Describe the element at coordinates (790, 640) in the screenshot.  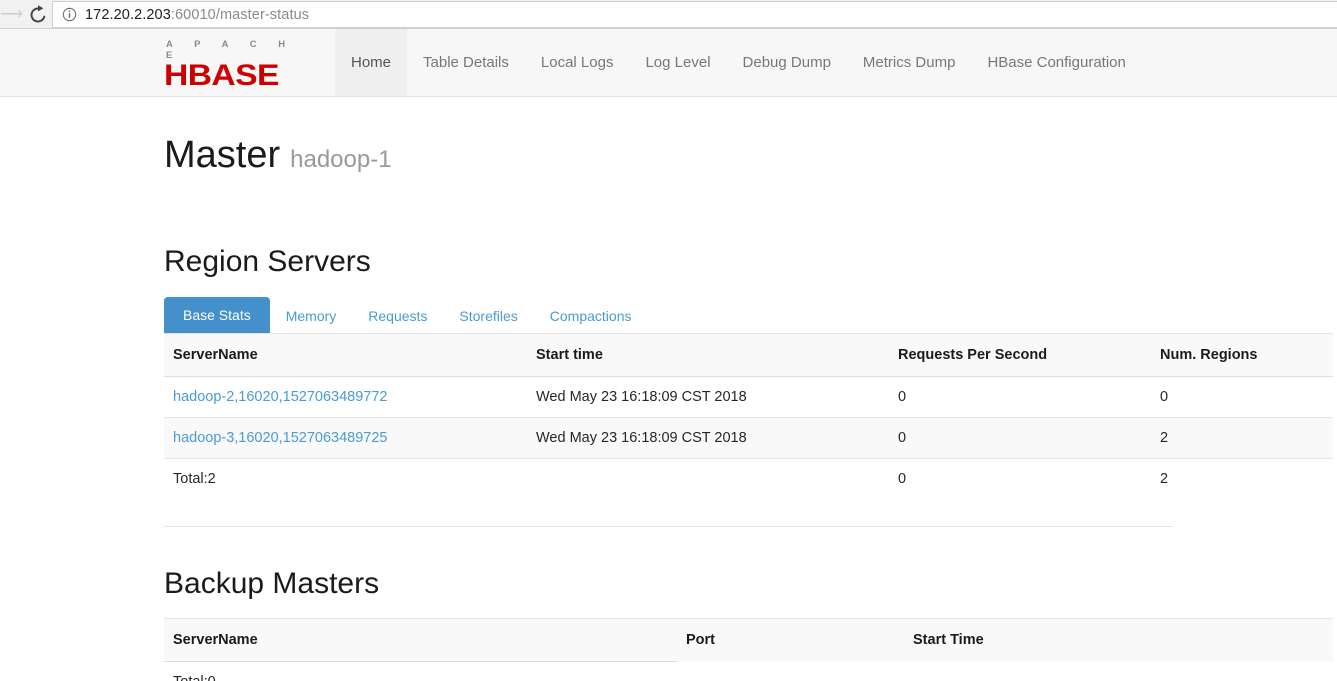
I see `column-header-port: Port` at that location.